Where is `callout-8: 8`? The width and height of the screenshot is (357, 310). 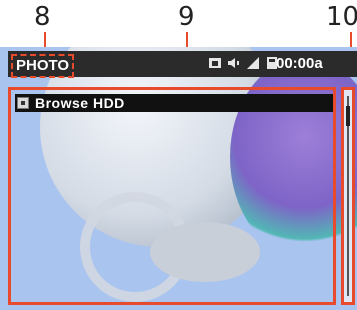 callout-8: 8 is located at coordinates (42, 17).